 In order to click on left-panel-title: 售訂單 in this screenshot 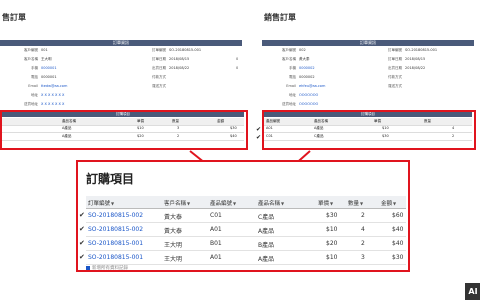, I will do `click(14, 17)`.